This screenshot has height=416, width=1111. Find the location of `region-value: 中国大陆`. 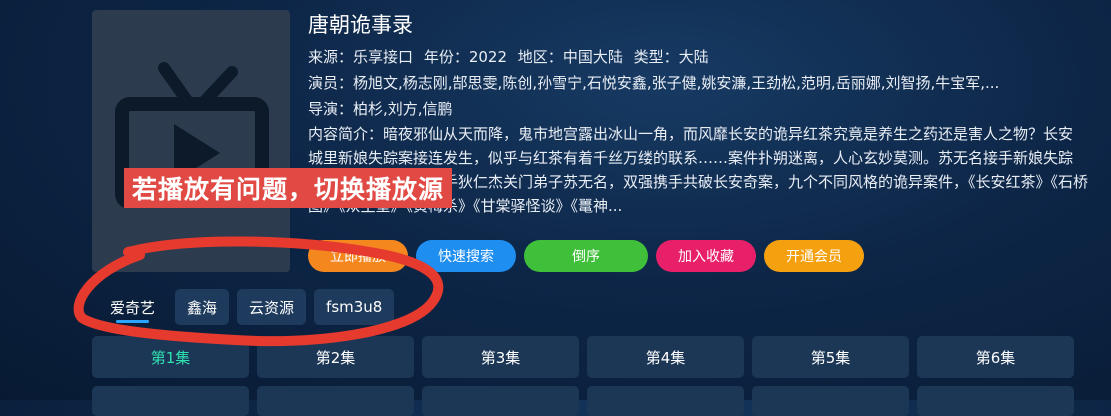

region-value: 中国大陆 is located at coordinates (592, 57).